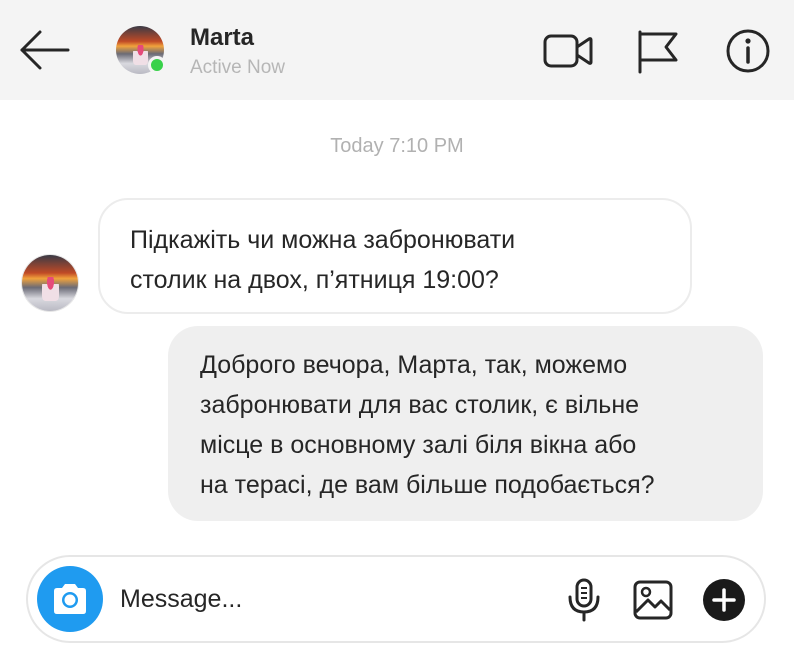  I want to click on online-status-dot, so click(157, 65).